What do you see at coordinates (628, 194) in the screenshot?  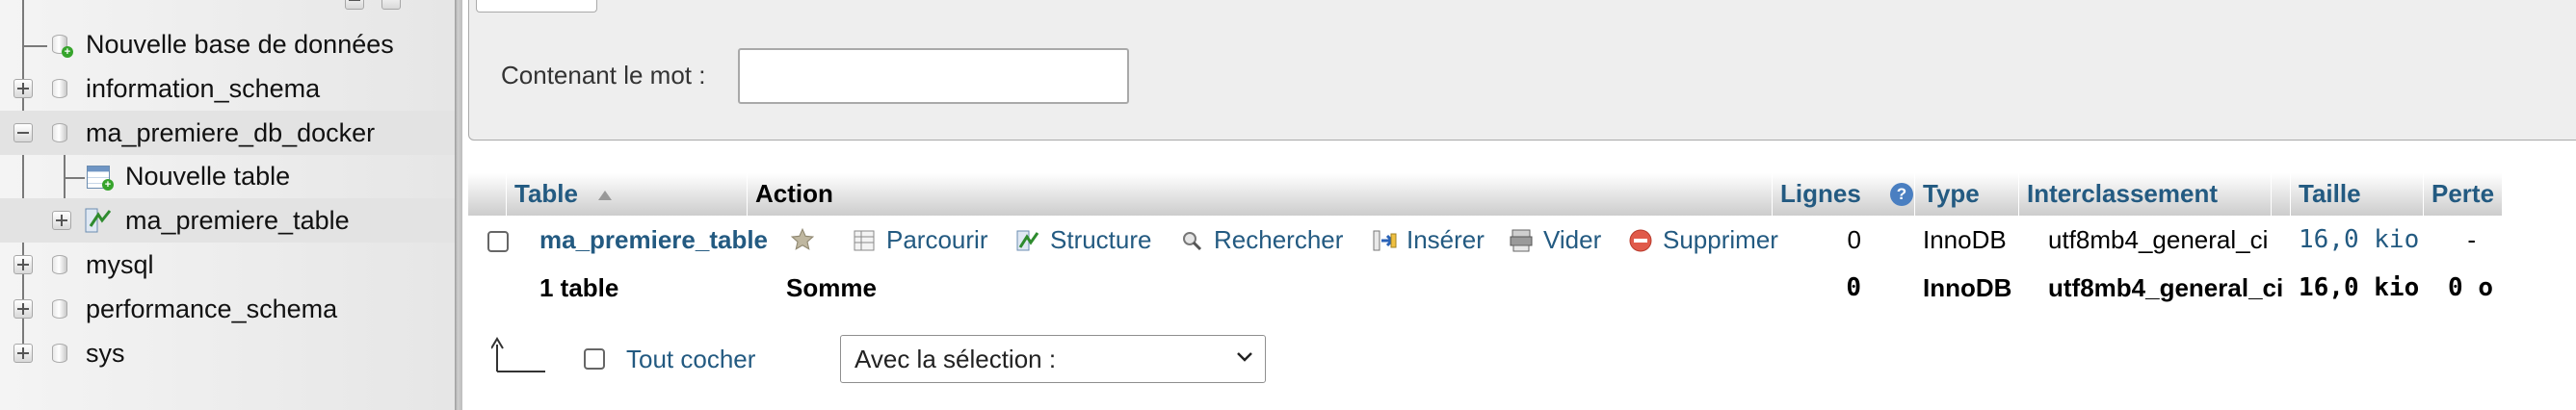 I see `table-name-column-header: Table` at bounding box center [628, 194].